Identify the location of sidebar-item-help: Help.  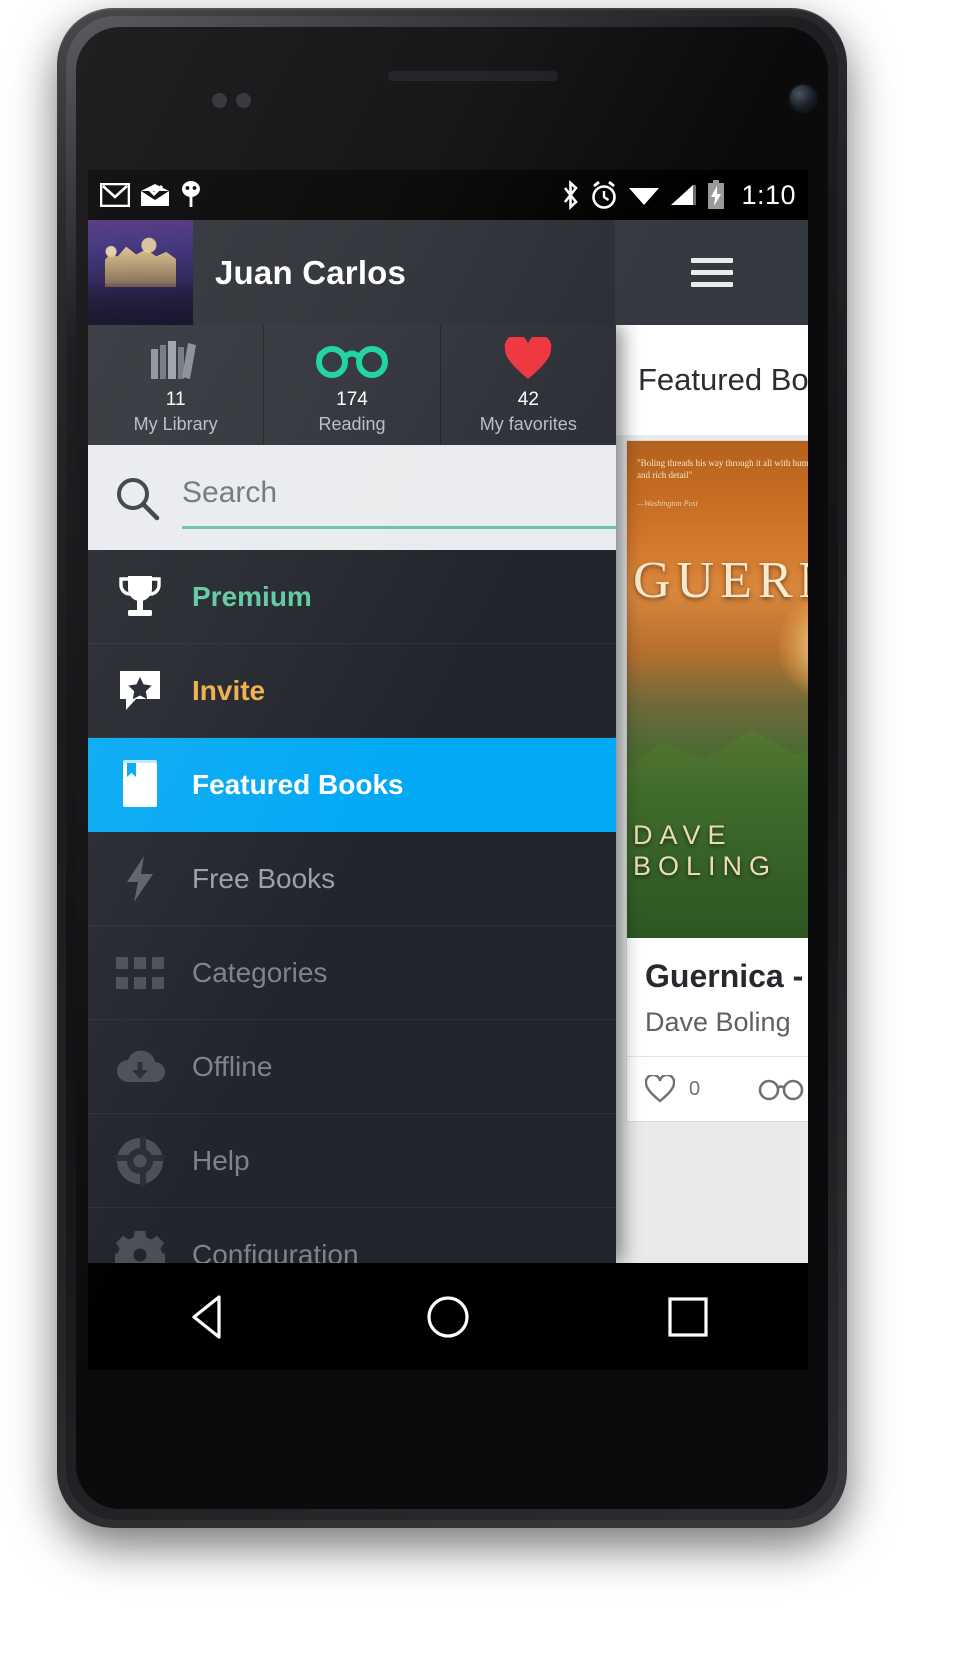
(352, 1161).